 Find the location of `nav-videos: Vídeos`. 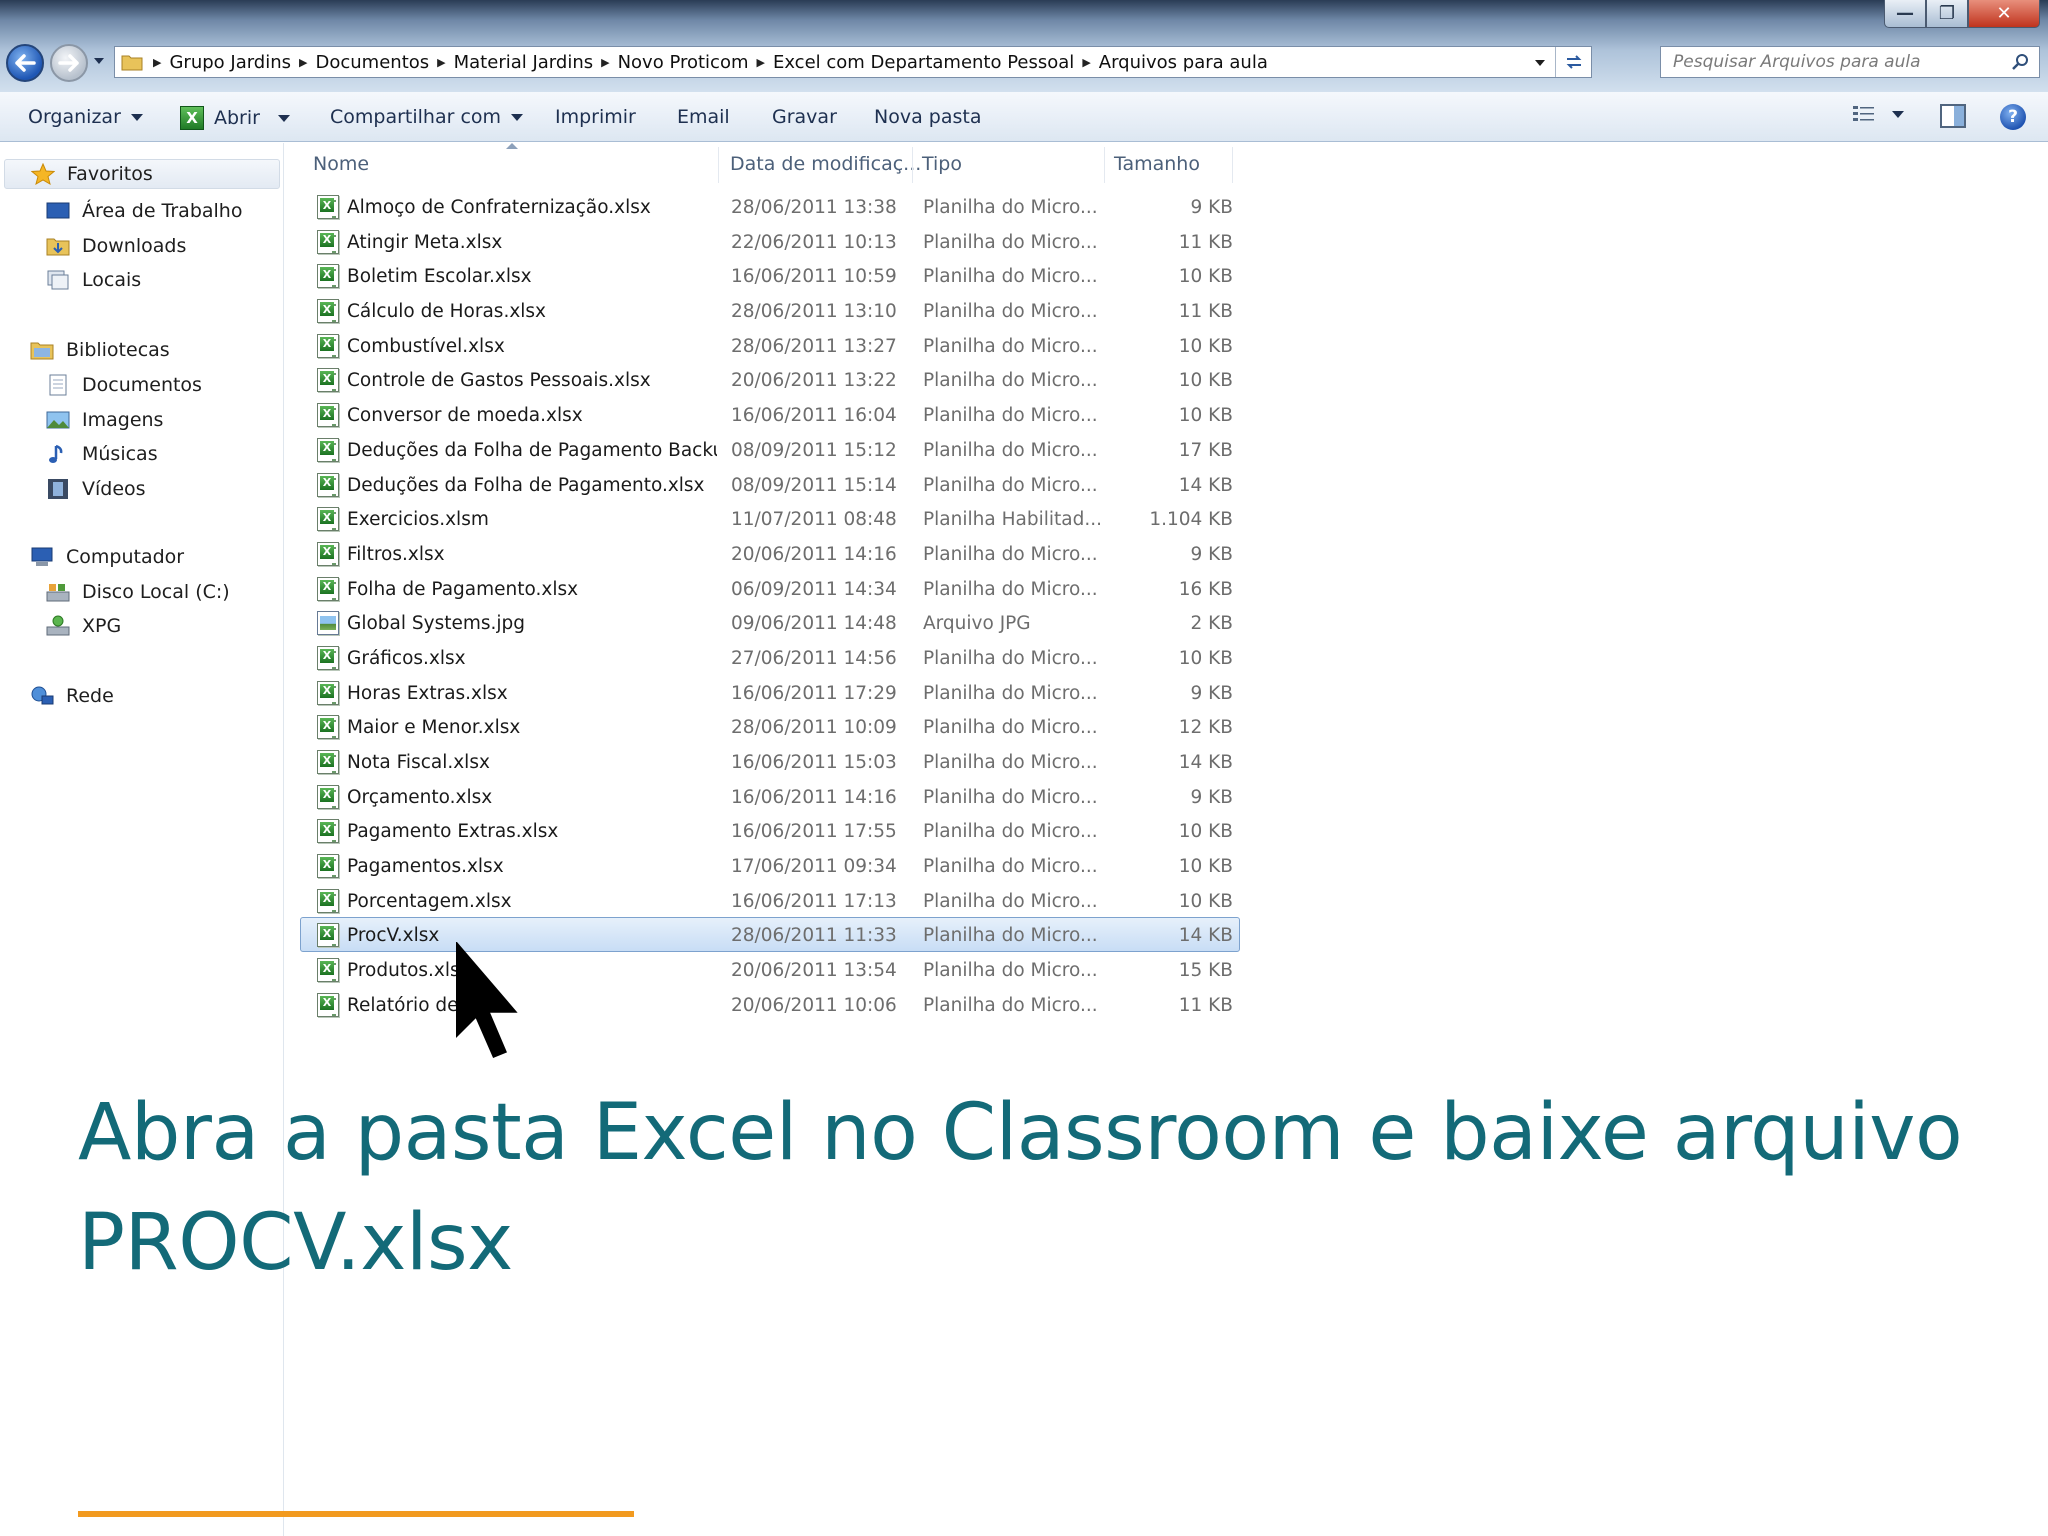

nav-videos: Vídeos is located at coordinates (96, 489).